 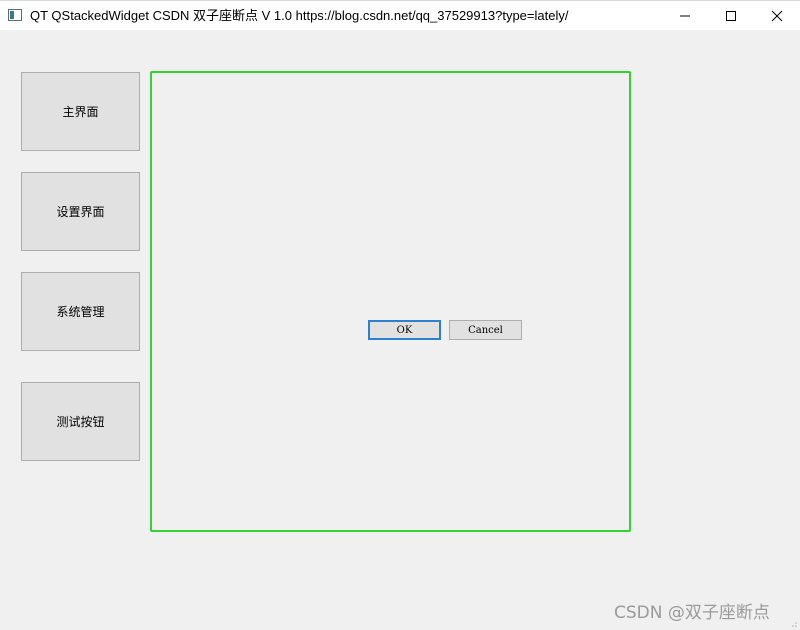 I want to click on test-button: 测试按钮, so click(x=80, y=421).